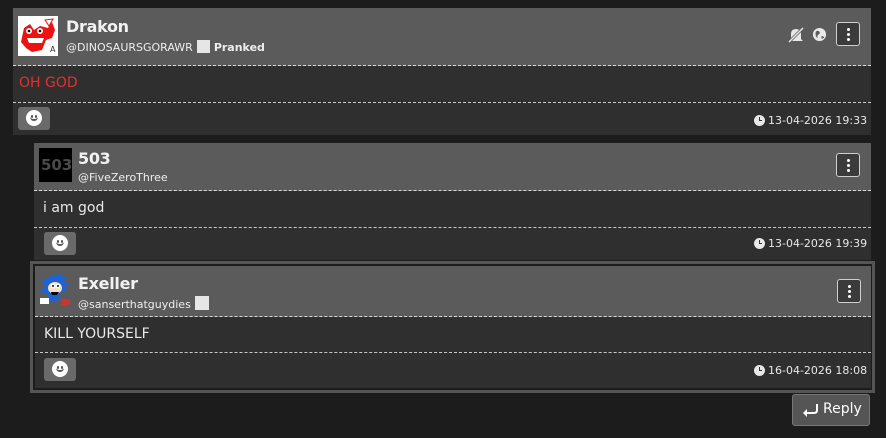  I want to click on comment-header: 503 503 @FiveZeroThree, so click(452, 167).